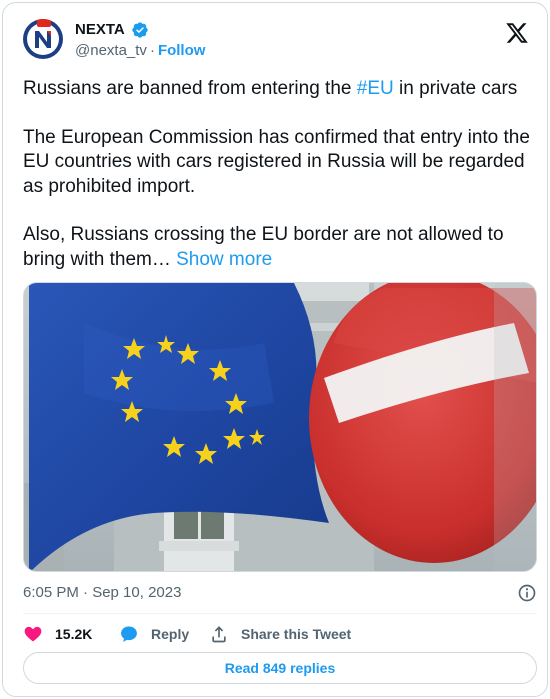  What do you see at coordinates (182, 50) in the screenshot?
I see `follow-button: Follow` at bounding box center [182, 50].